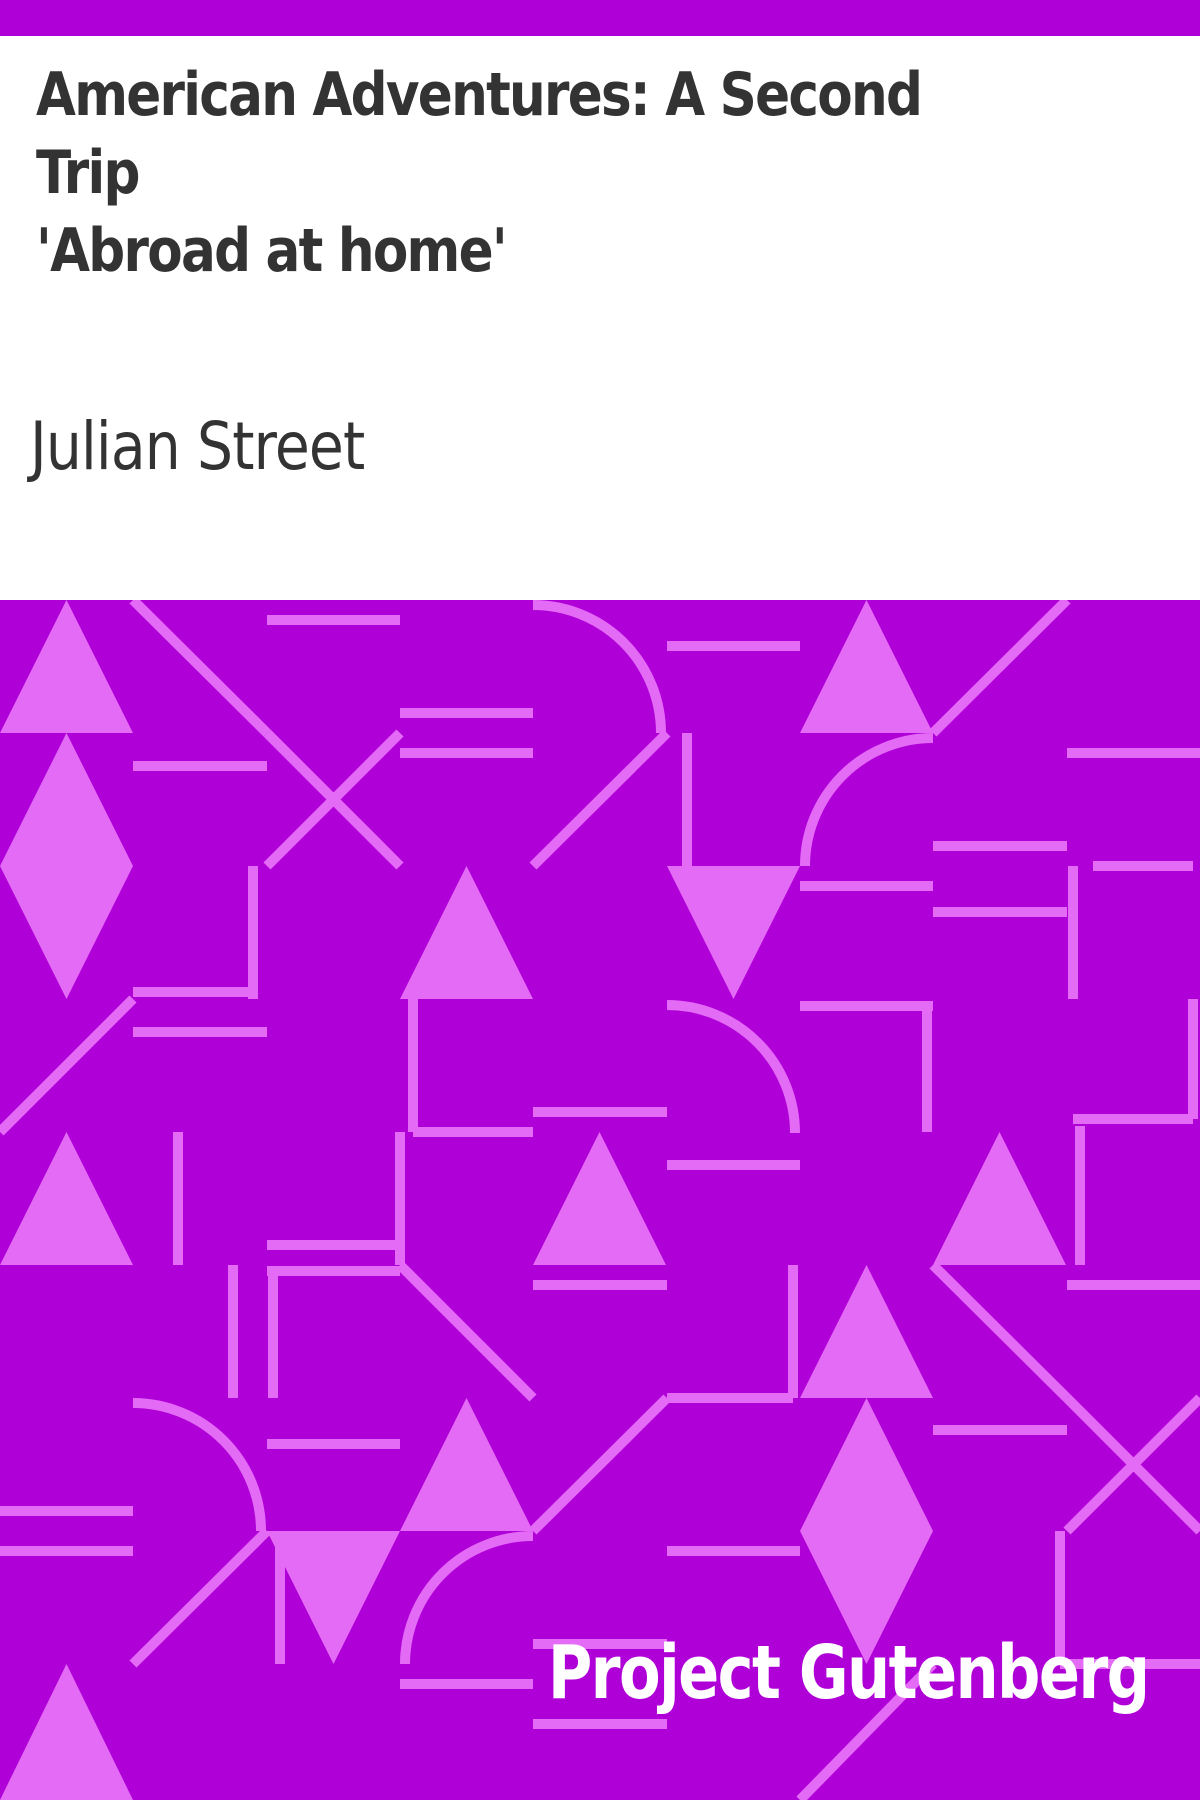 Image resolution: width=1200 pixels, height=1800 pixels. I want to click on top-color-bar, so click(600, 18).